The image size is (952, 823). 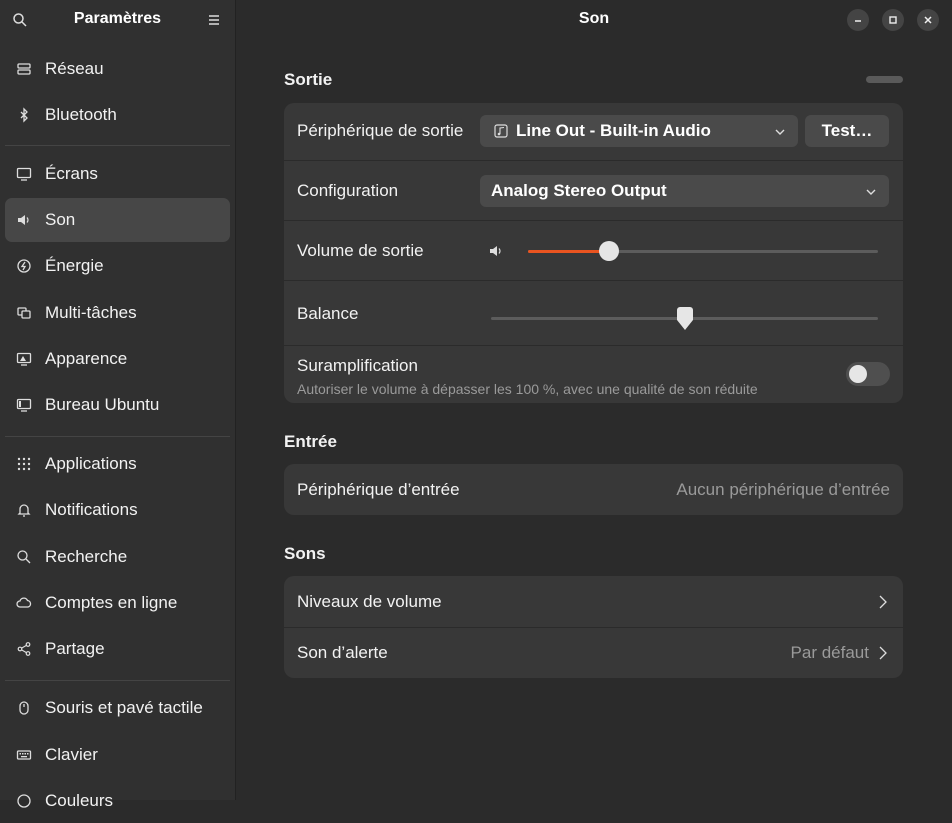 I want to click on section-title-sons: Sons, so click(x=305, y=553).